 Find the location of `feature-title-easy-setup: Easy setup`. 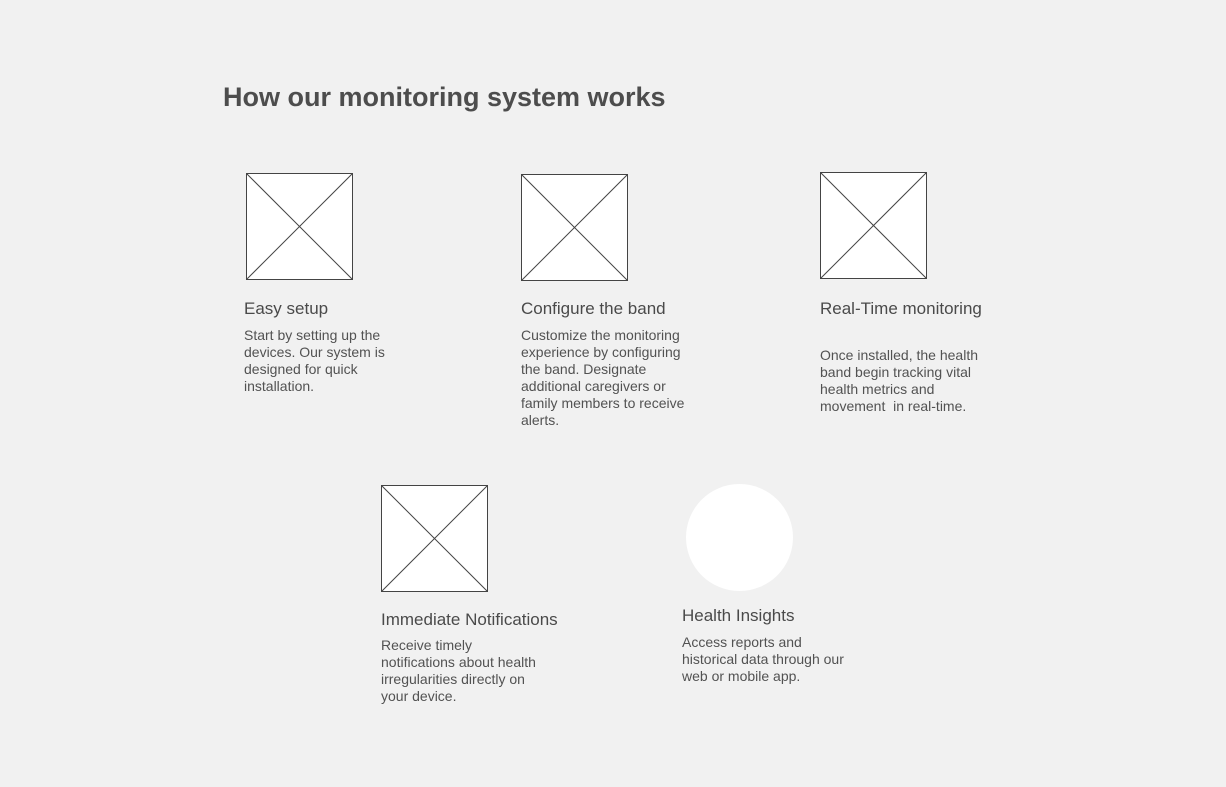

feature-title-easy-setup: Easy setup is located at coordinates (286, 308).